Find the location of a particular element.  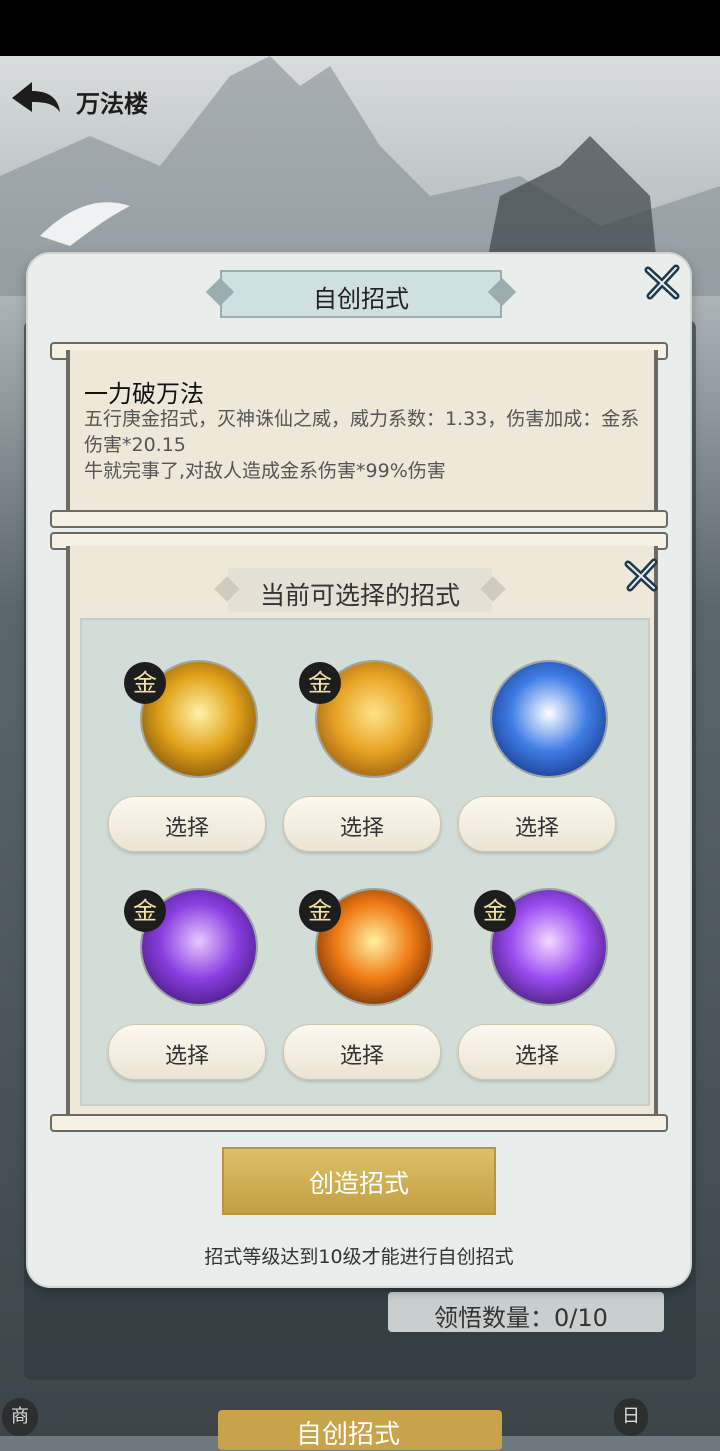

level-requirement-hint: 招式等级达到10级才能进行自创招式 is located at coordinates (359, 1257).